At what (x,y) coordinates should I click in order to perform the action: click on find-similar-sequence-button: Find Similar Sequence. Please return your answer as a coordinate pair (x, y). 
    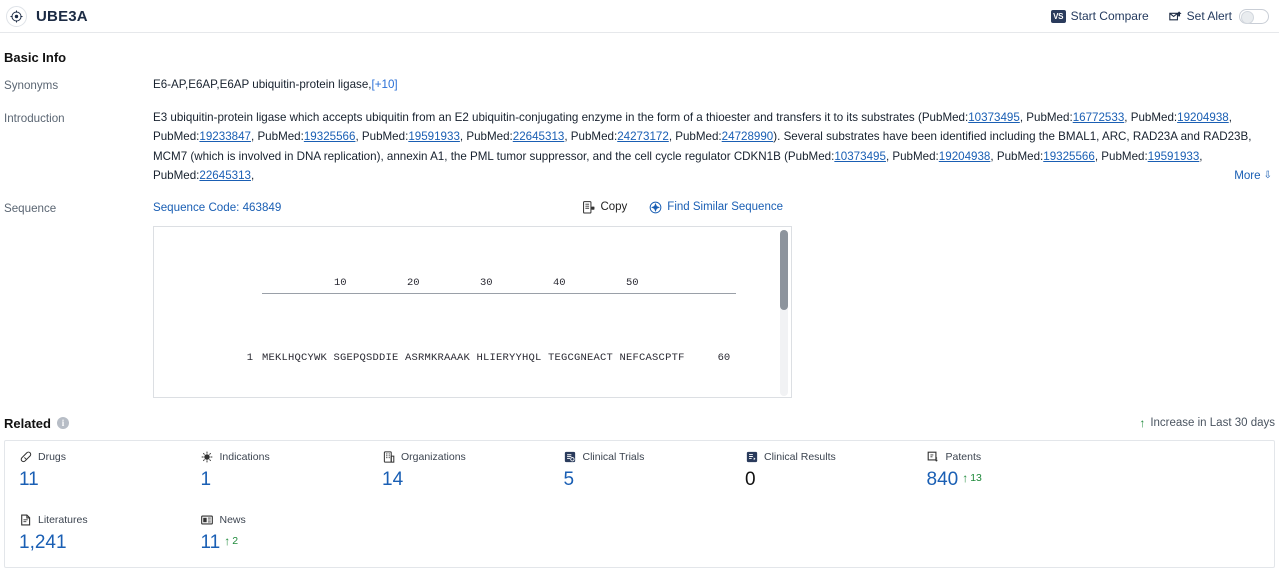
    Looking at the image, I should click on (716, 208).